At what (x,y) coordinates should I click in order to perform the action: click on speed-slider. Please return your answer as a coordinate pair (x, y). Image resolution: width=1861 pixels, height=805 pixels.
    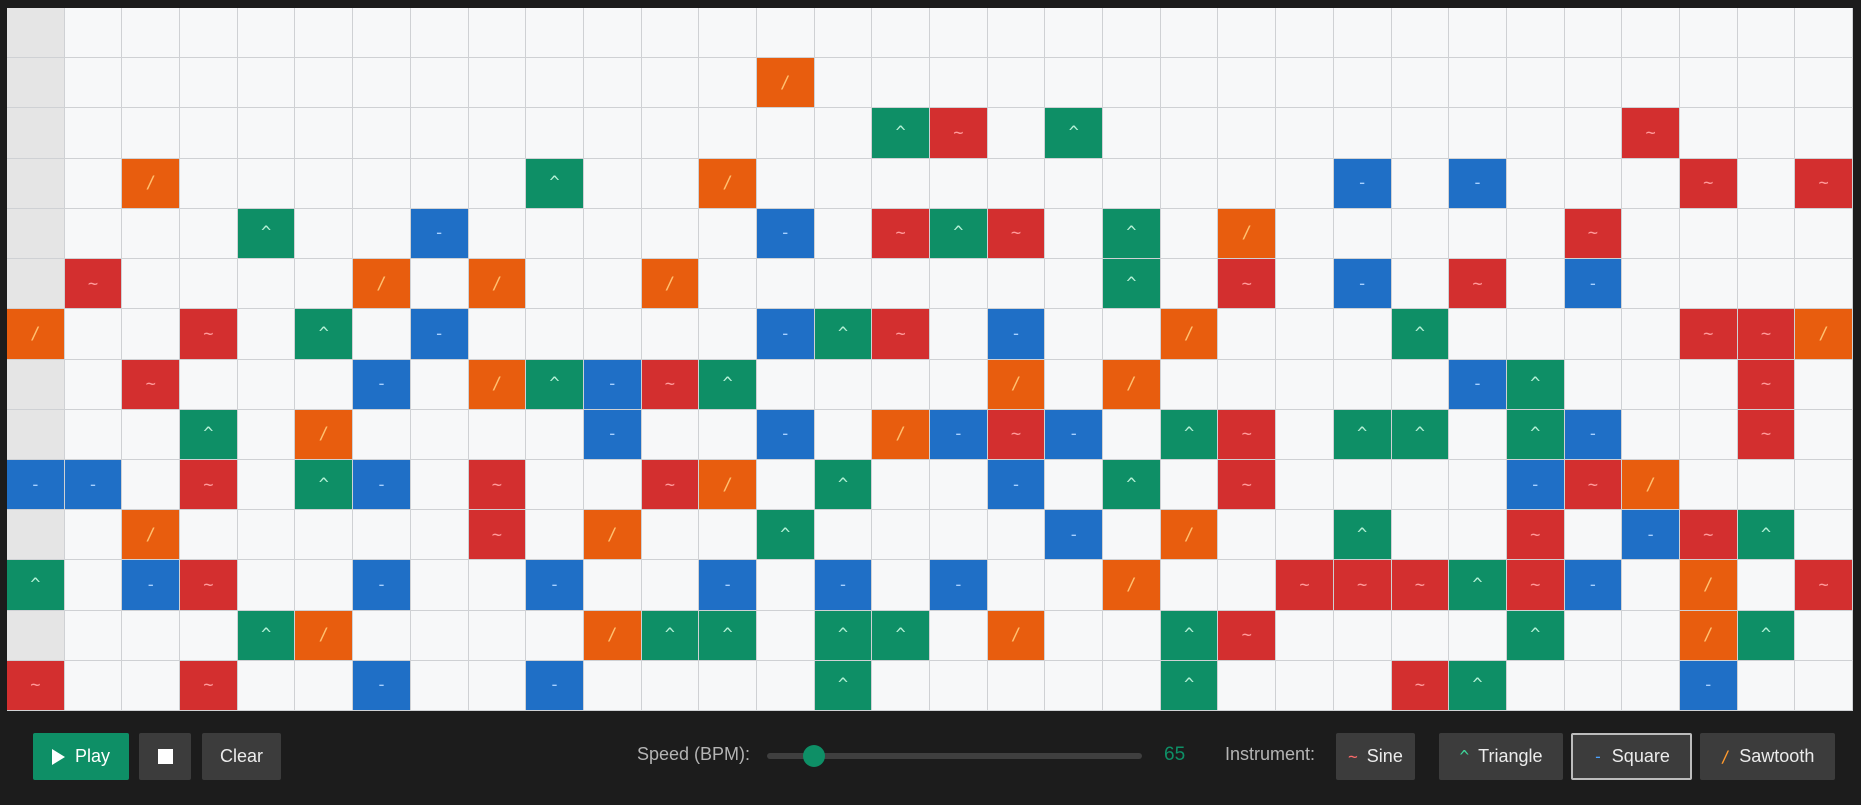
    Looking at the image, I should click on (954, 756).